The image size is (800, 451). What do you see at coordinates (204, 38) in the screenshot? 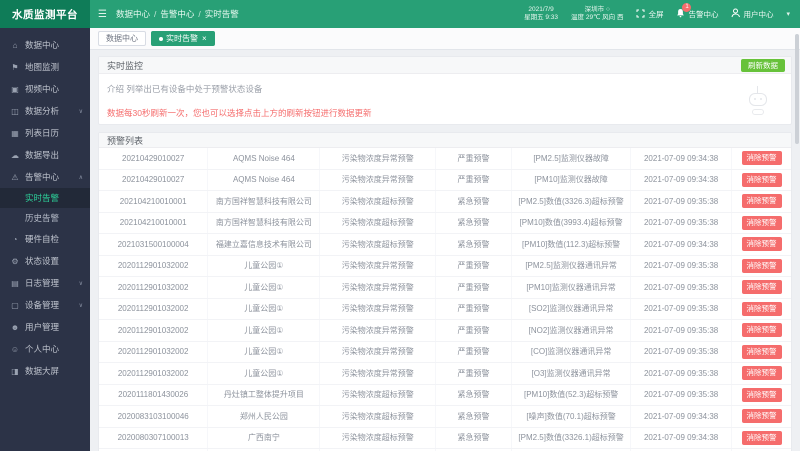
I see `close-icon: ×` at bounding box center [204, 38].